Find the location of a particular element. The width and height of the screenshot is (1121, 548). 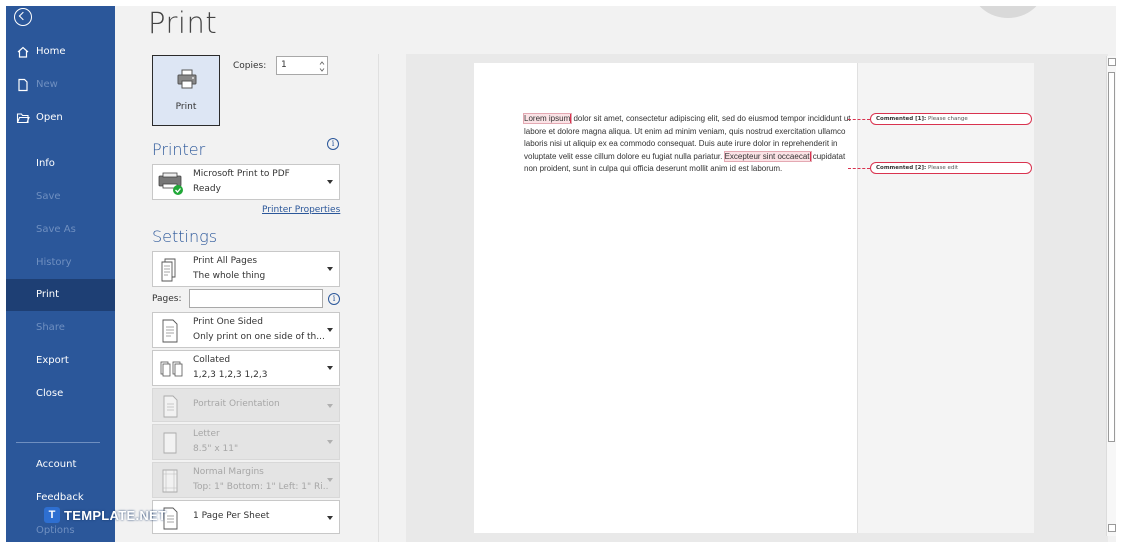

scroll-down-icon is located at coordinates (1112, 528).